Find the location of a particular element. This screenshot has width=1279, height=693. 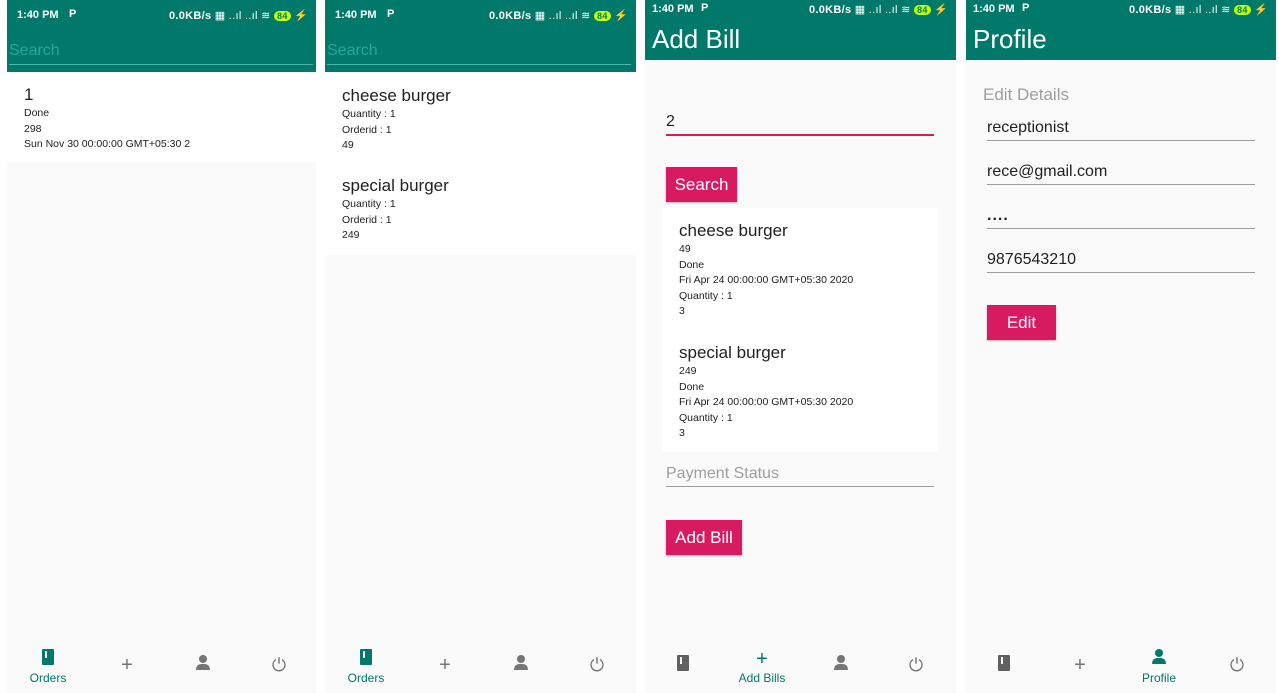

section-heading: Edit Details is located at coordinates (1026, 94).